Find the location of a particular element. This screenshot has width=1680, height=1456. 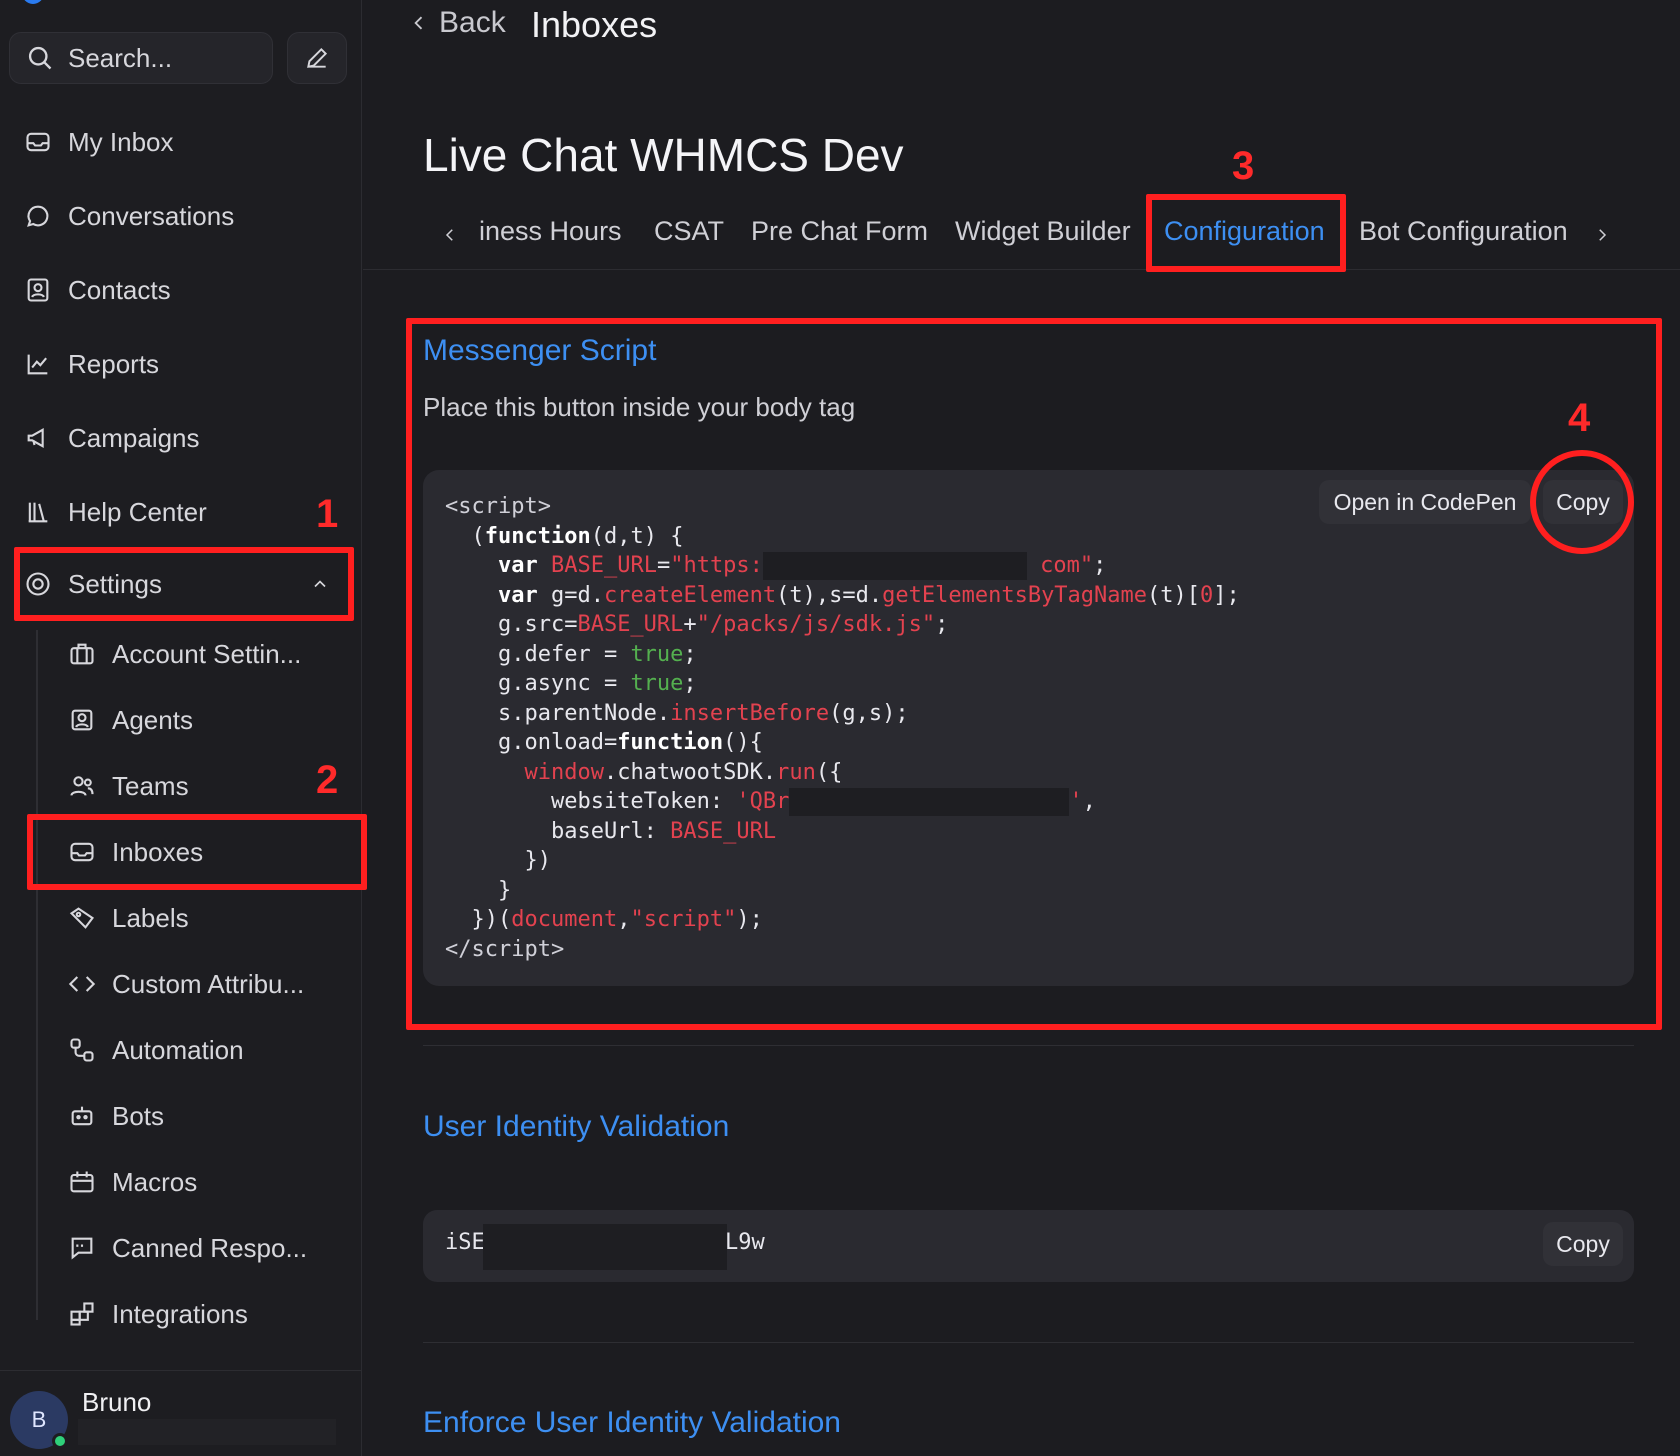

settings-item-label: Macros is located at coordinates (155, 1181).